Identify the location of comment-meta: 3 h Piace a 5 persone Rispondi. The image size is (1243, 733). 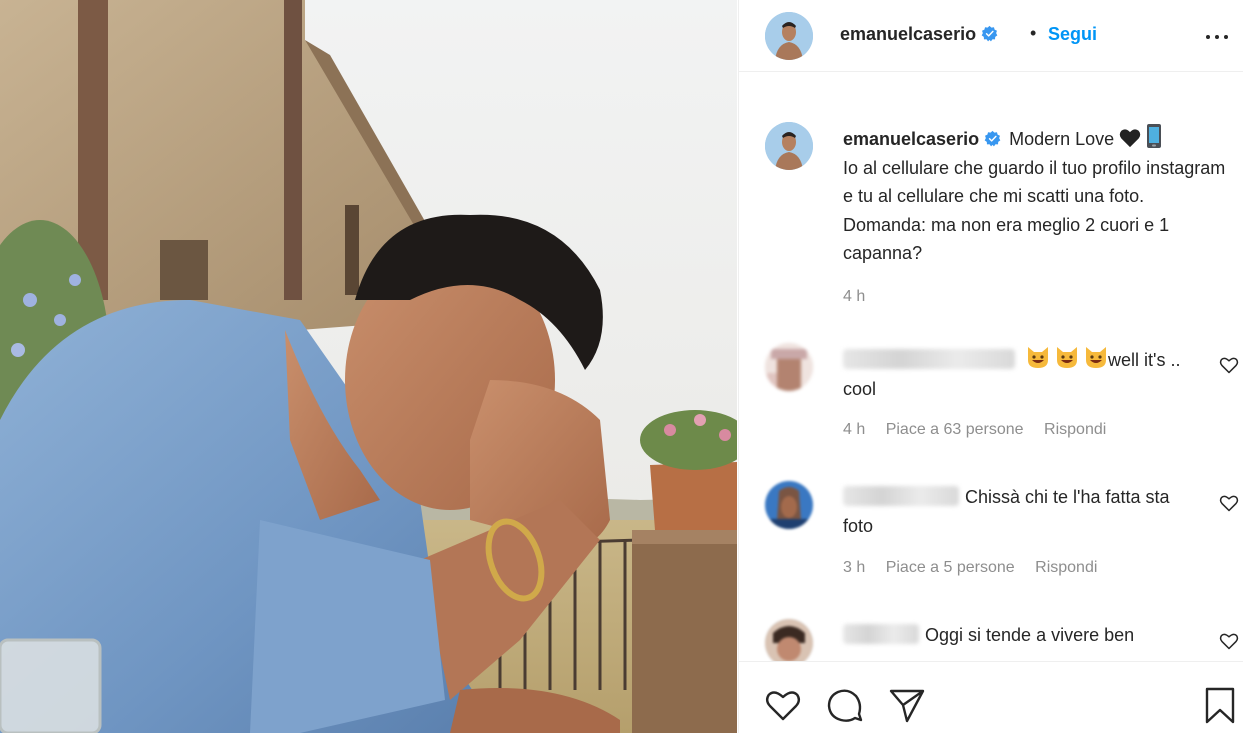
(978, 568).